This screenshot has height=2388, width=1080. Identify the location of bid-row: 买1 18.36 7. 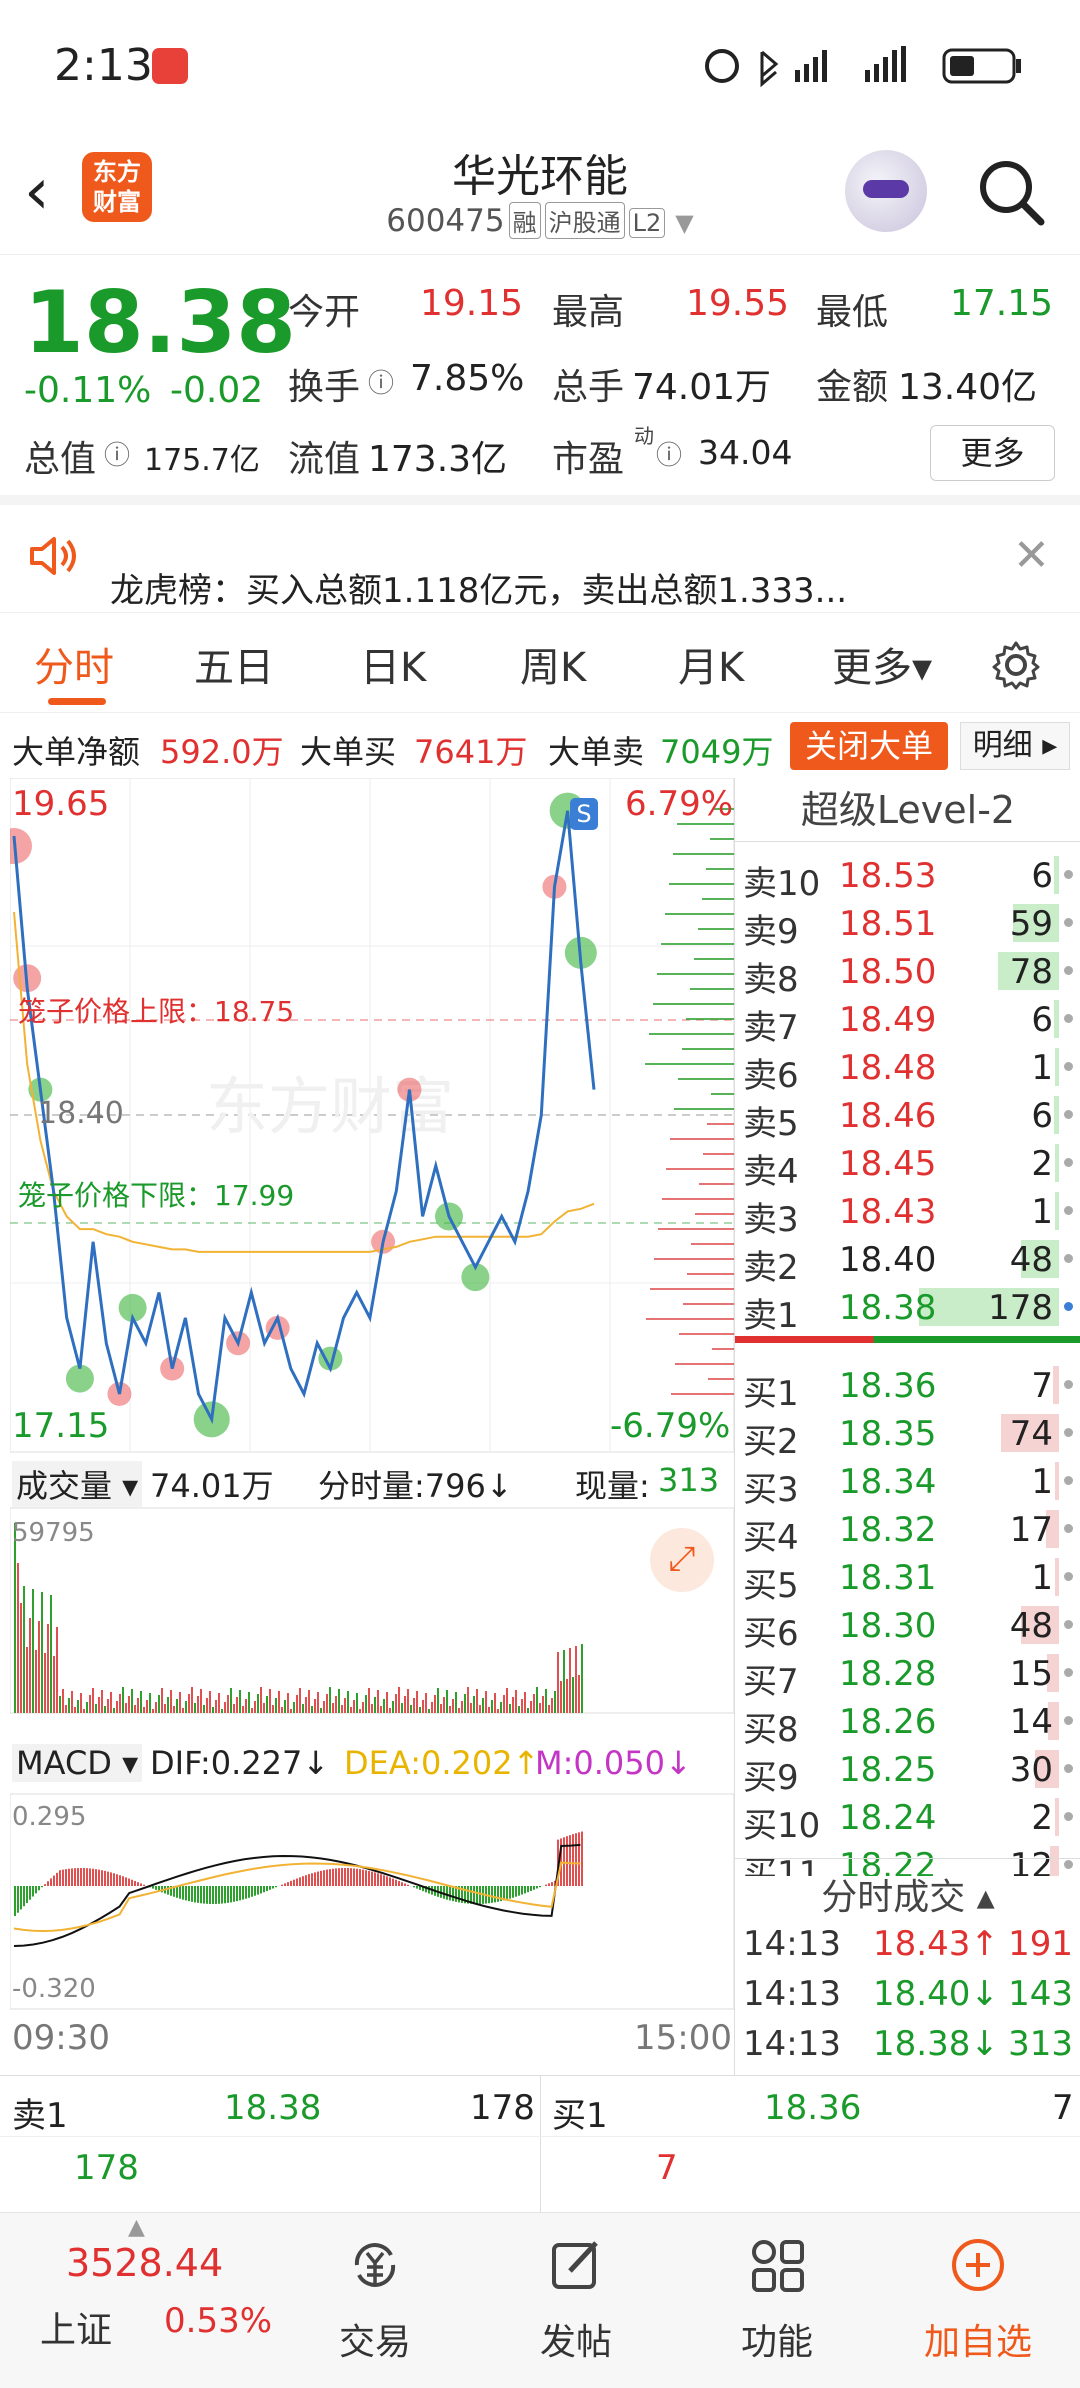
(907, 1387).